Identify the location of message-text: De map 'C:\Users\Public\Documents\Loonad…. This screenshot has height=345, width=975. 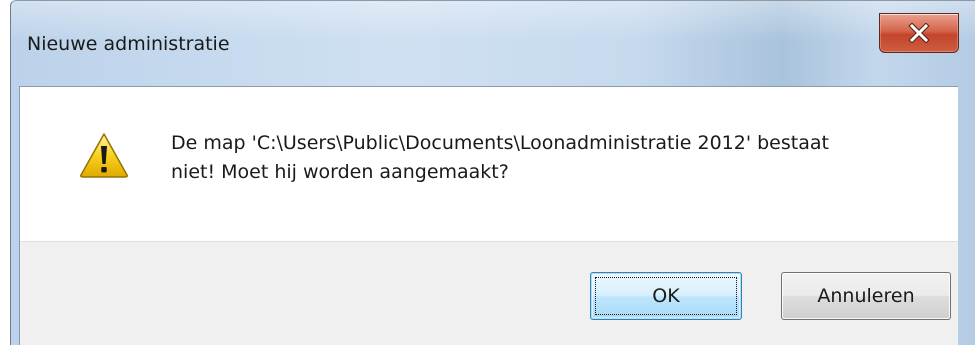
(551, 158).